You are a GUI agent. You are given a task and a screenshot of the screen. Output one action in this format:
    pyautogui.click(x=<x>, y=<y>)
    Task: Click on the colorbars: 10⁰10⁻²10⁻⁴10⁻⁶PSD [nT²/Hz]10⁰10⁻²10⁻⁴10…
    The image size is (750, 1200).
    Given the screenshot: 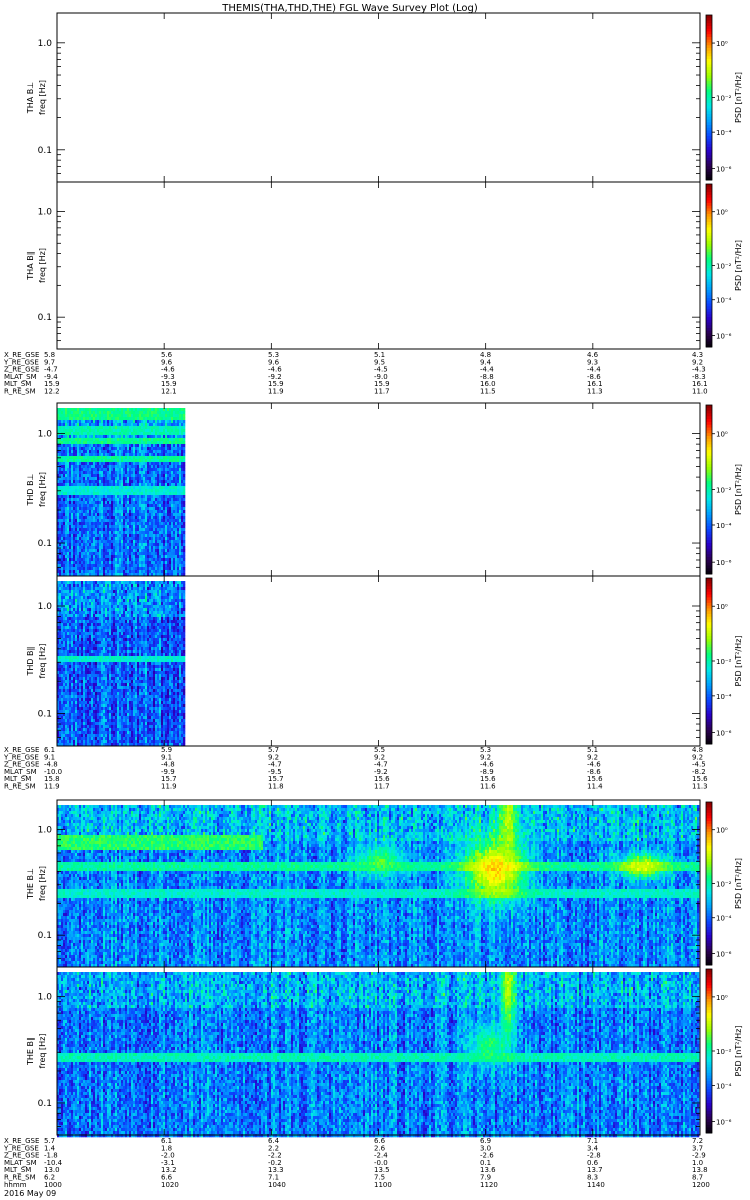 What is the action you would take?
    pyautogui.click(x=724, y=574)
    